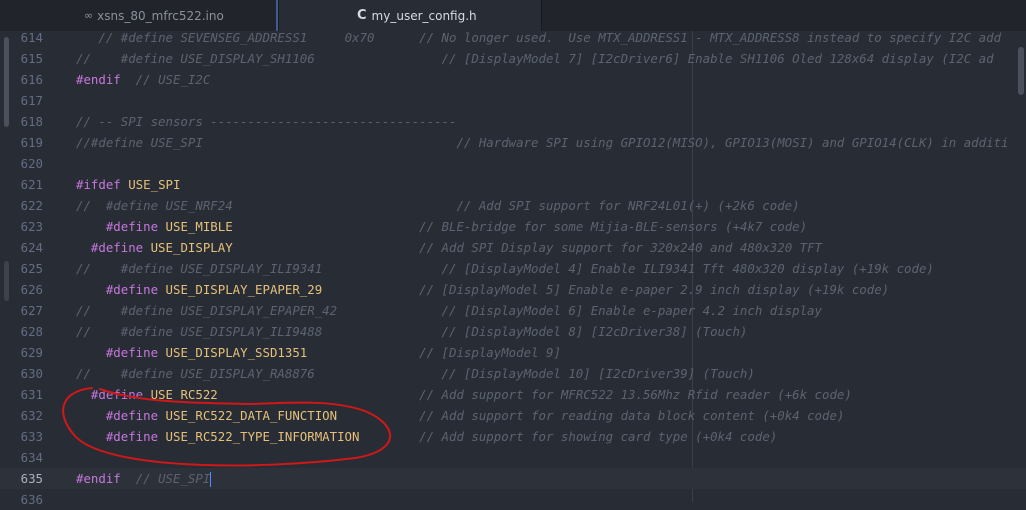 This screenshot has width=1026, height=510. Describe the element at coordinates (227, 427) in the screenshot. I see `red-circle-annotation` at that location.